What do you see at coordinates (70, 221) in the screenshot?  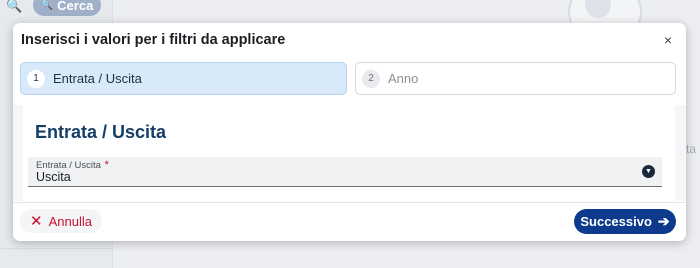 I see `cancel-button-label: Annulla` at bounding box center [70, 221].